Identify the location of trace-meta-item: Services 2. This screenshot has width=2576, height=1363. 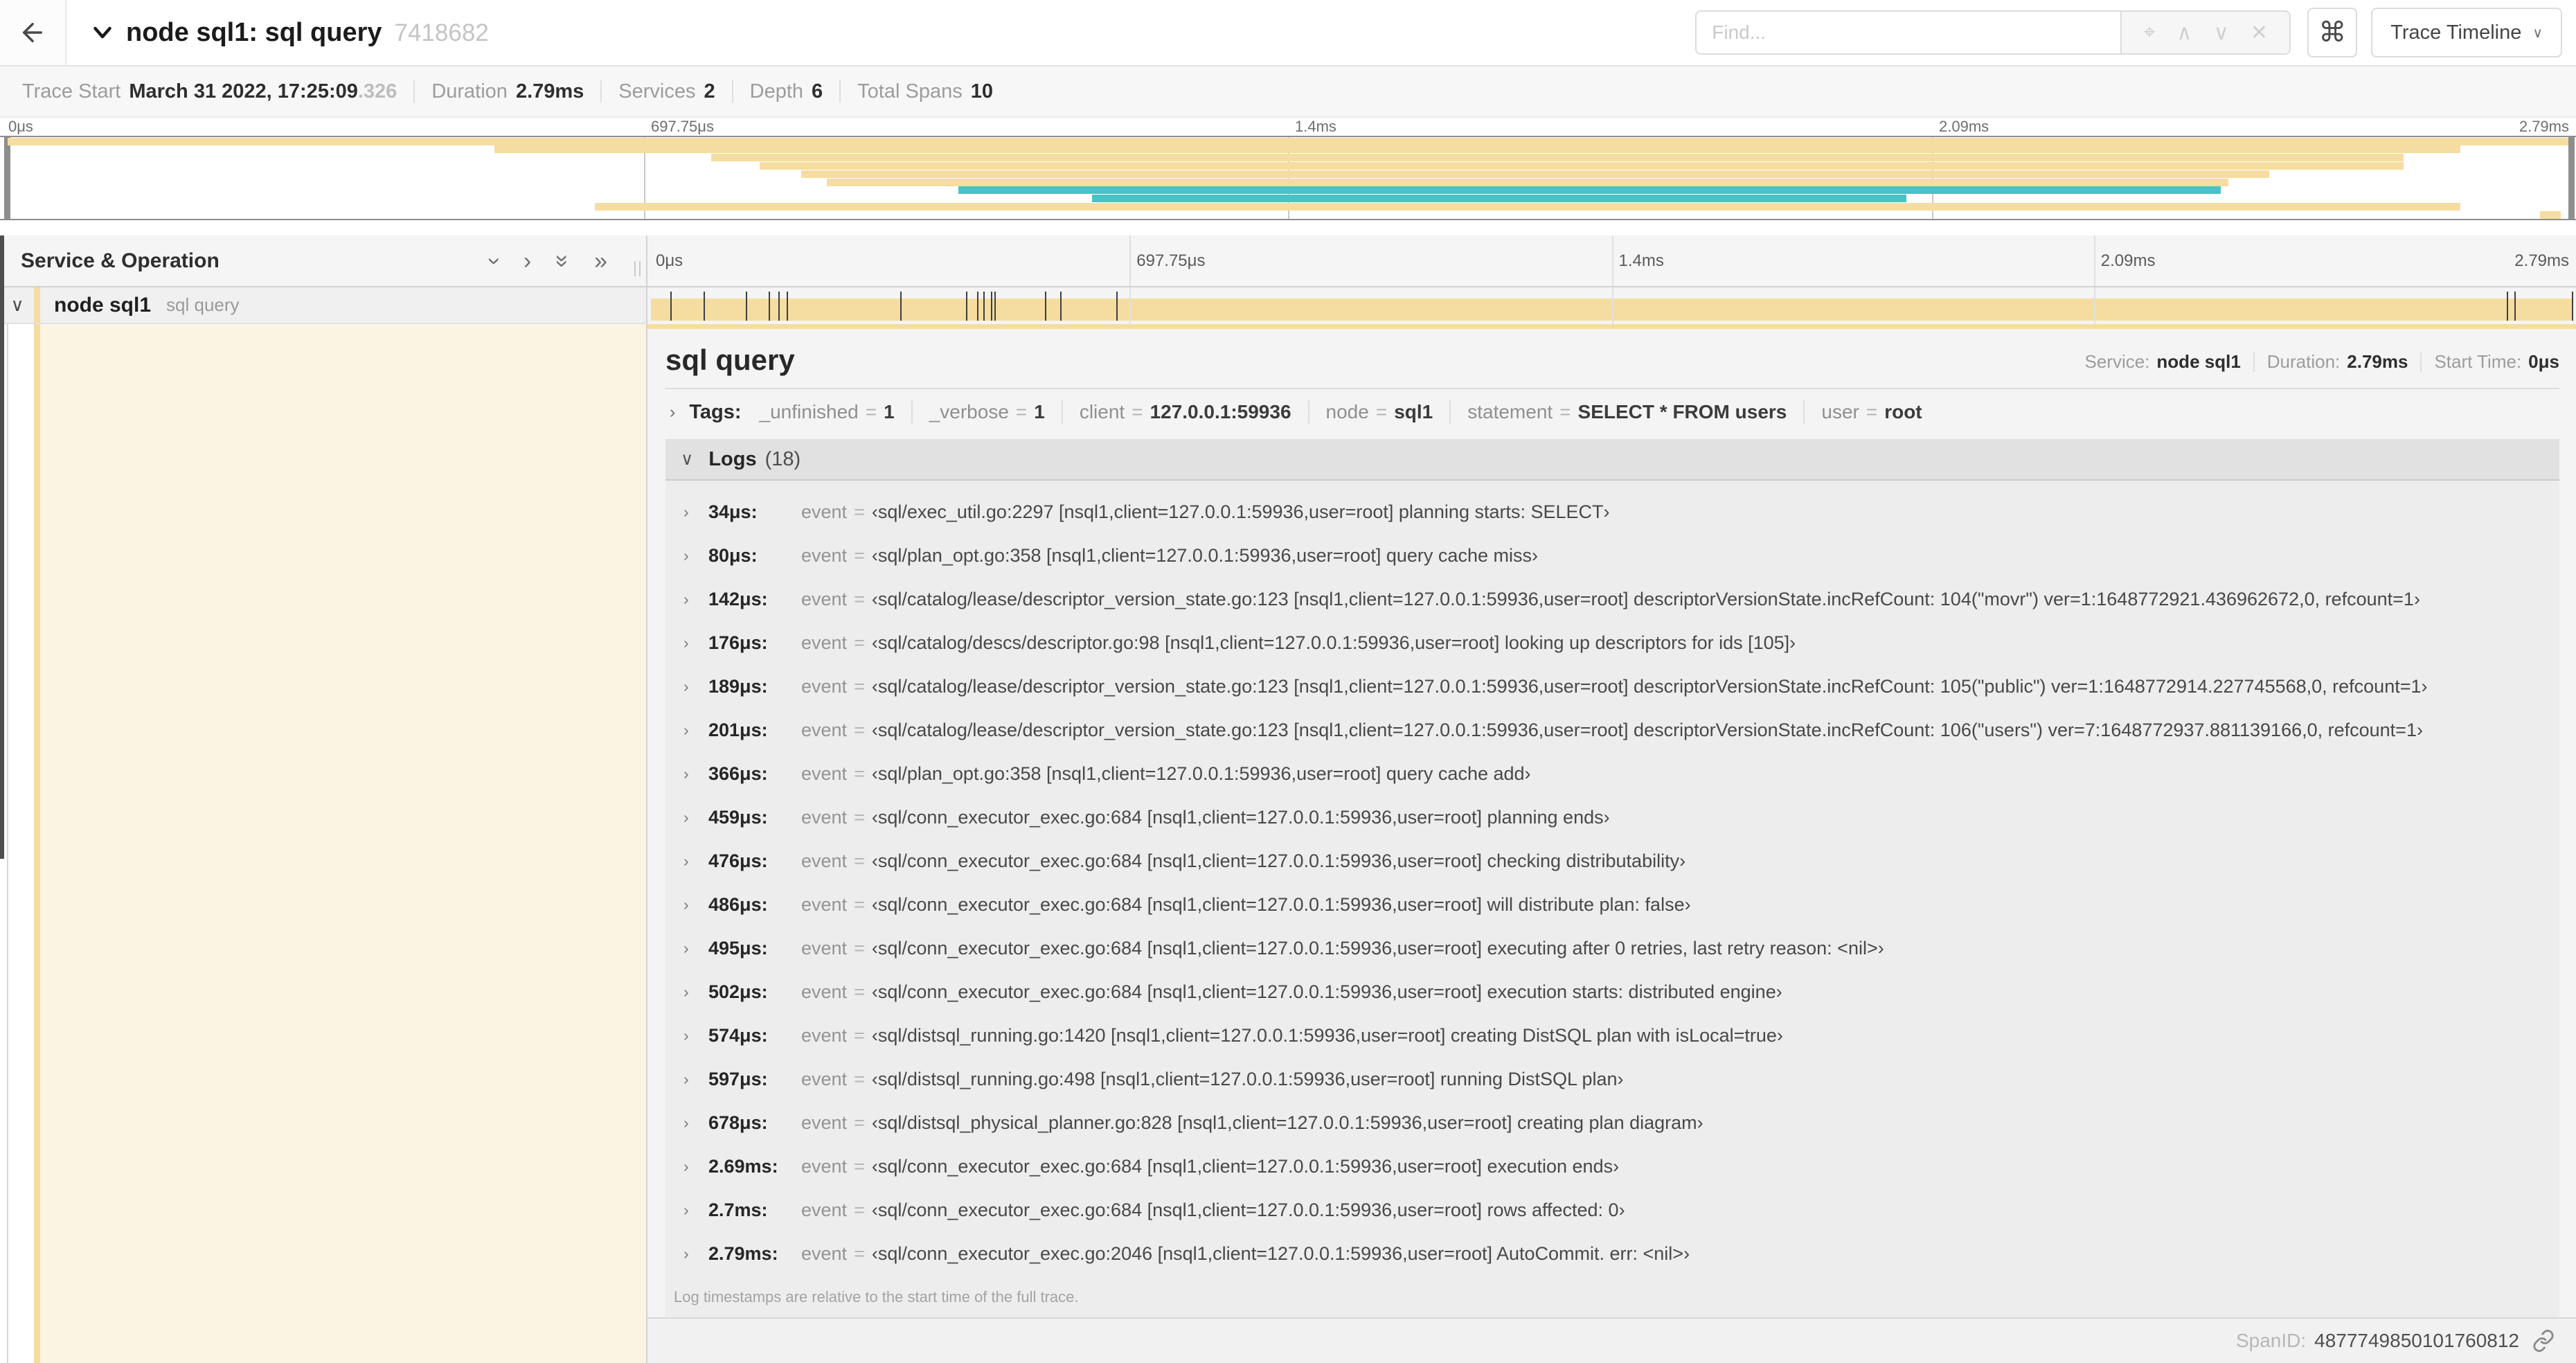
(666, 92).